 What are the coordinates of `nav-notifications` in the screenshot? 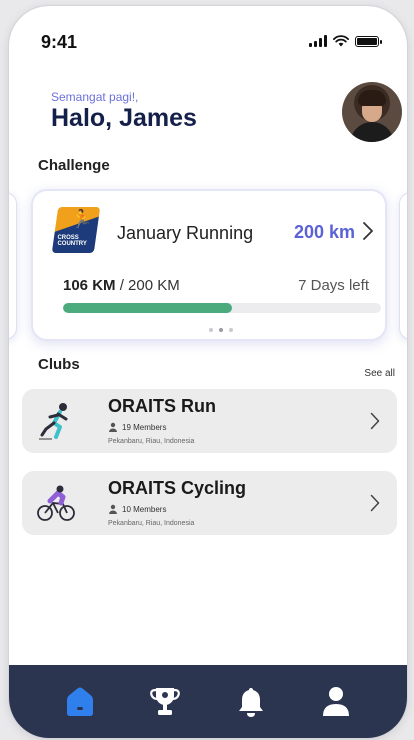 It's located at (251, 702).